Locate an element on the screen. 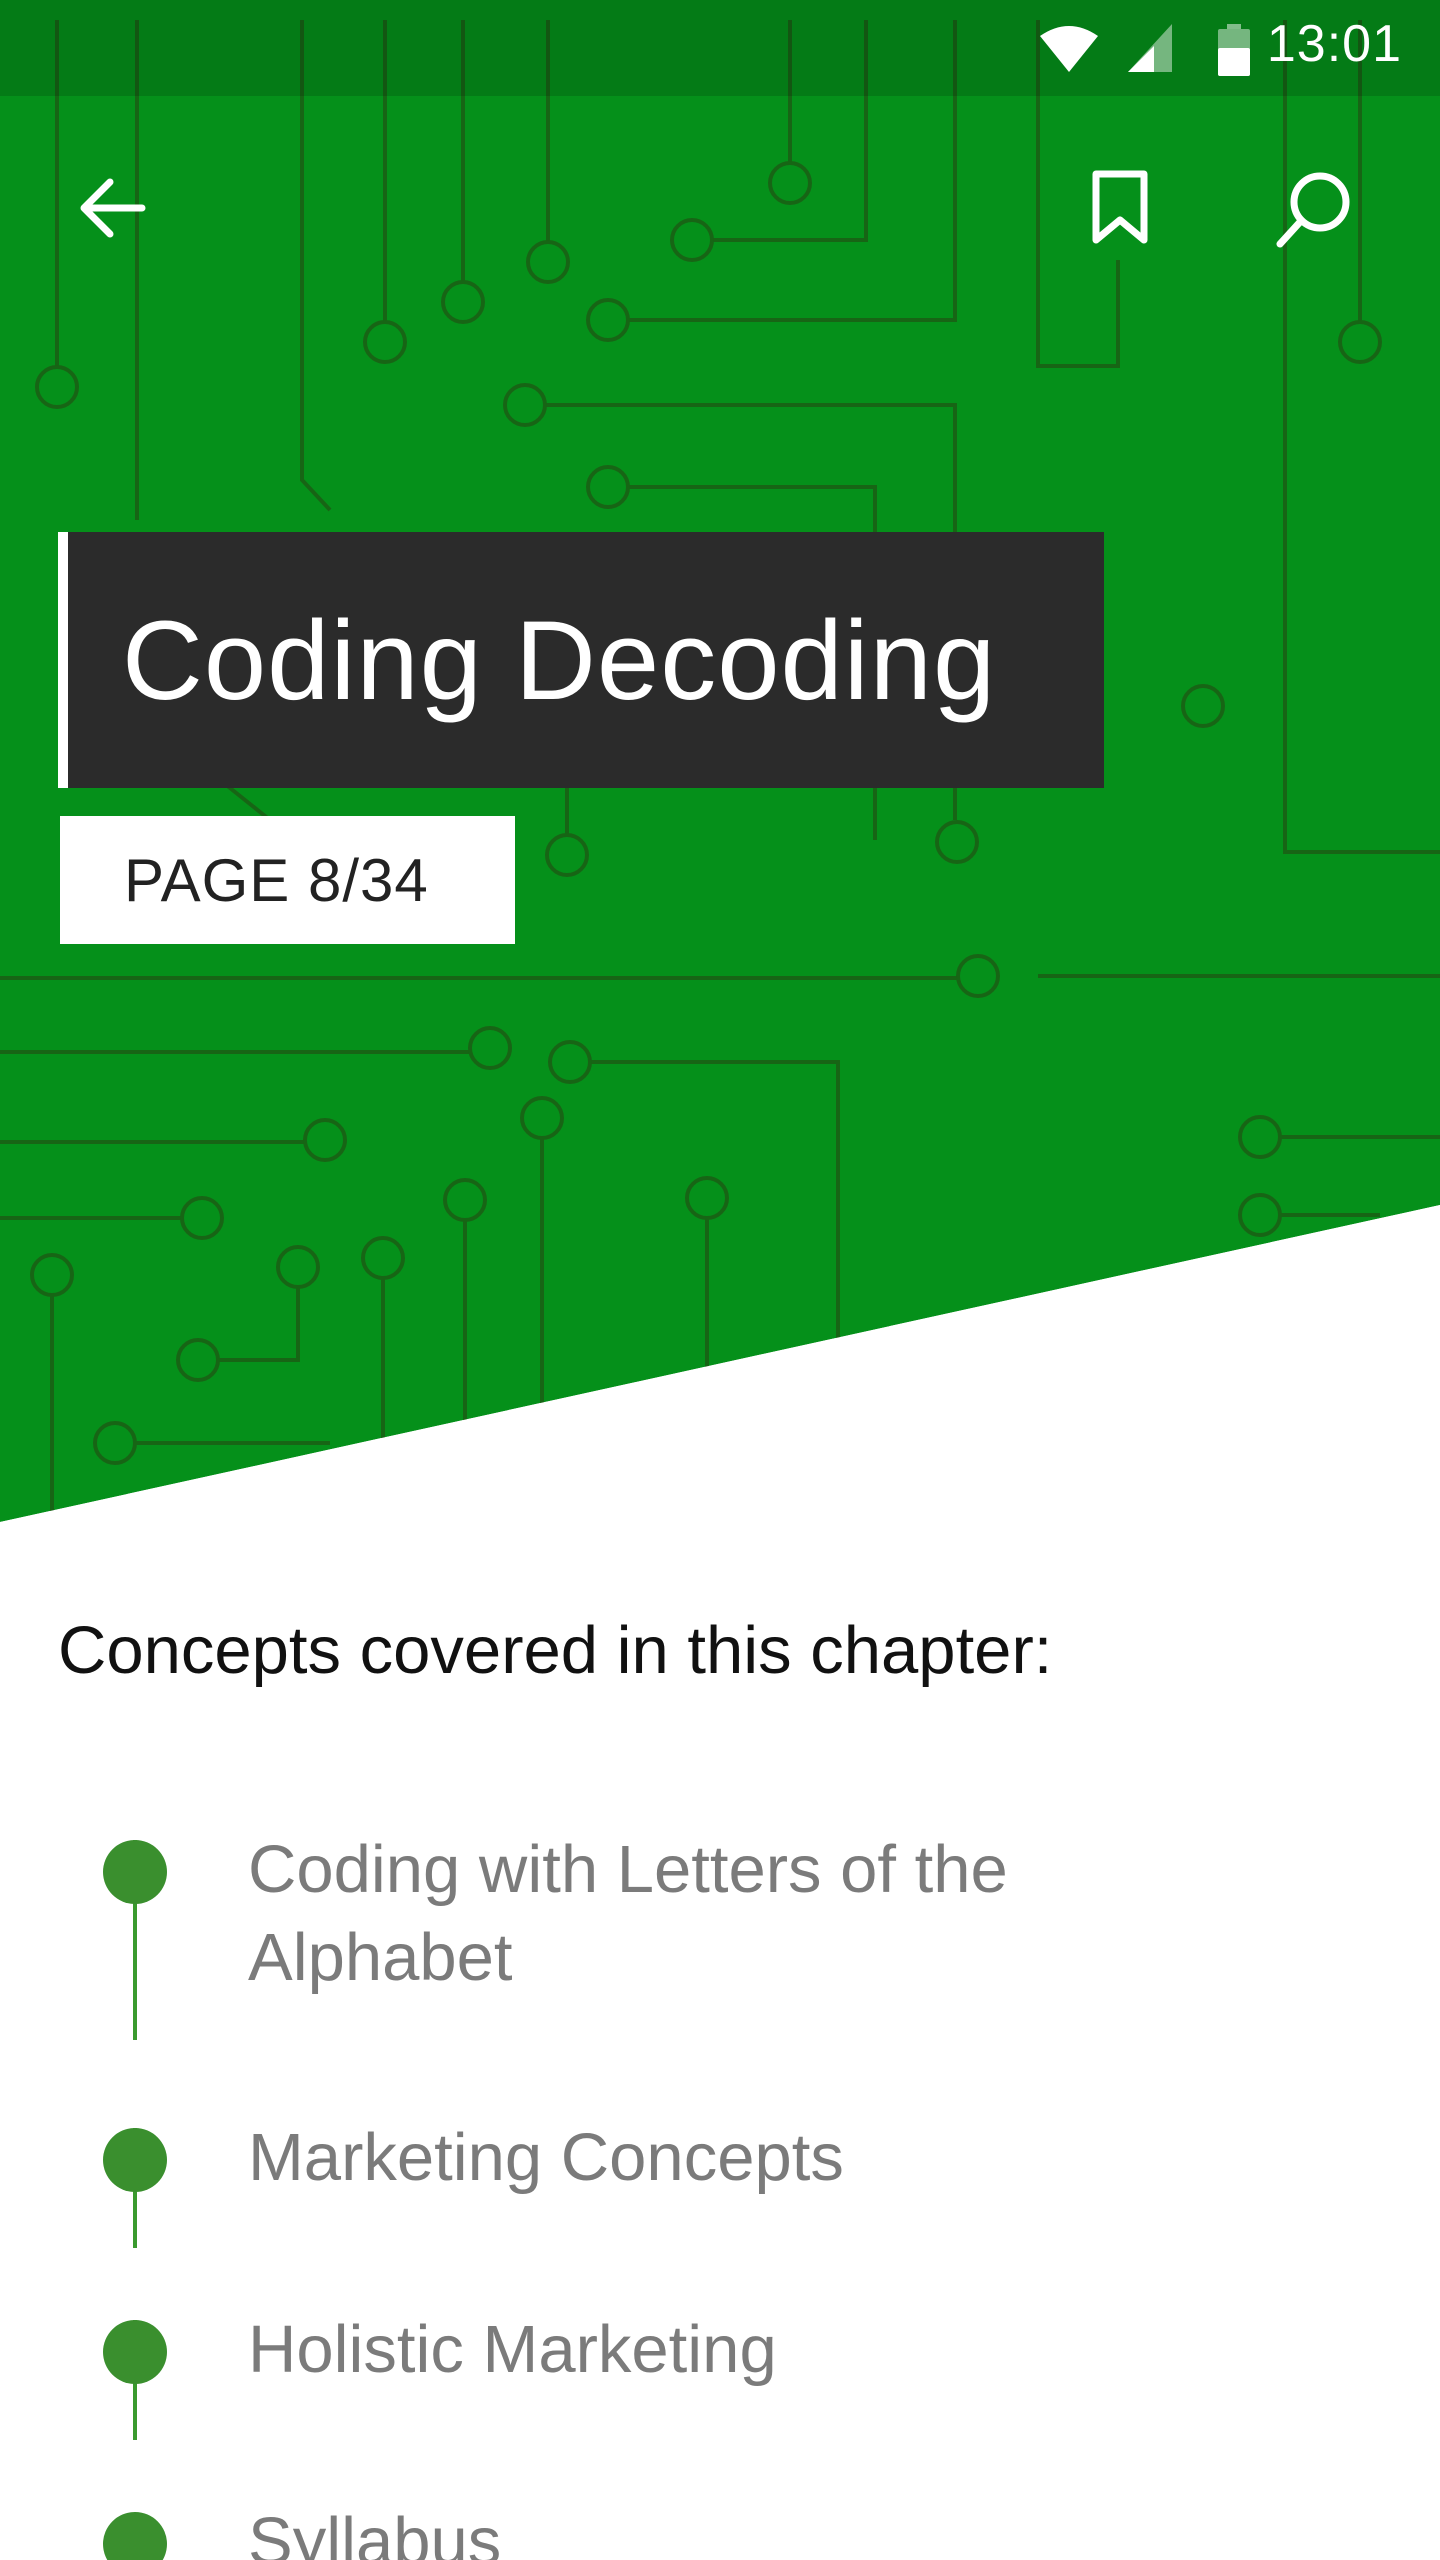 The height and width of the screenshot is (2560, 1440). search-icon is located at coordinates (1313, 210).